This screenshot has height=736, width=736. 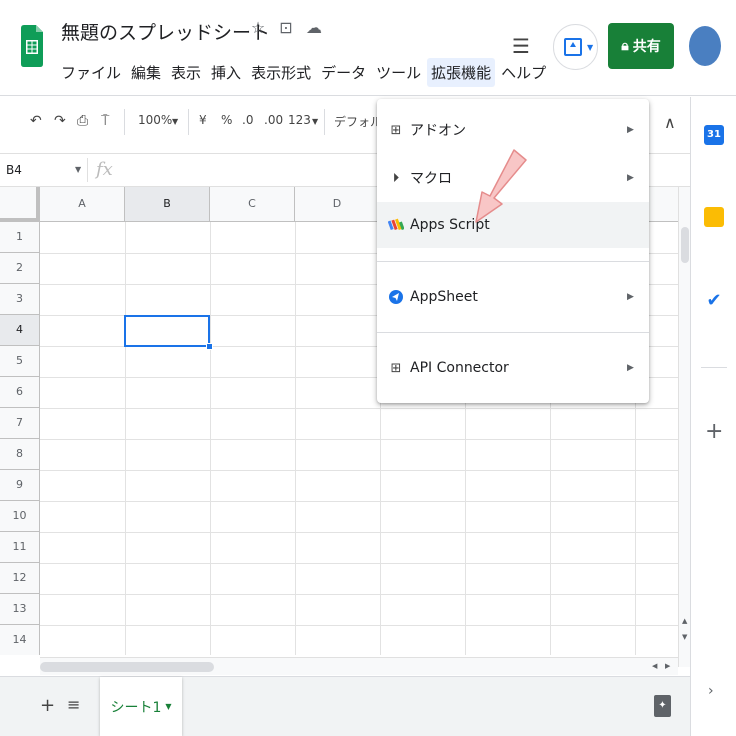 I want to click on menubar: ファイル 編集 表示 挿入 表示形式 データ ツール 拡張機能 ヘルプ, so click(x=304, y=72).